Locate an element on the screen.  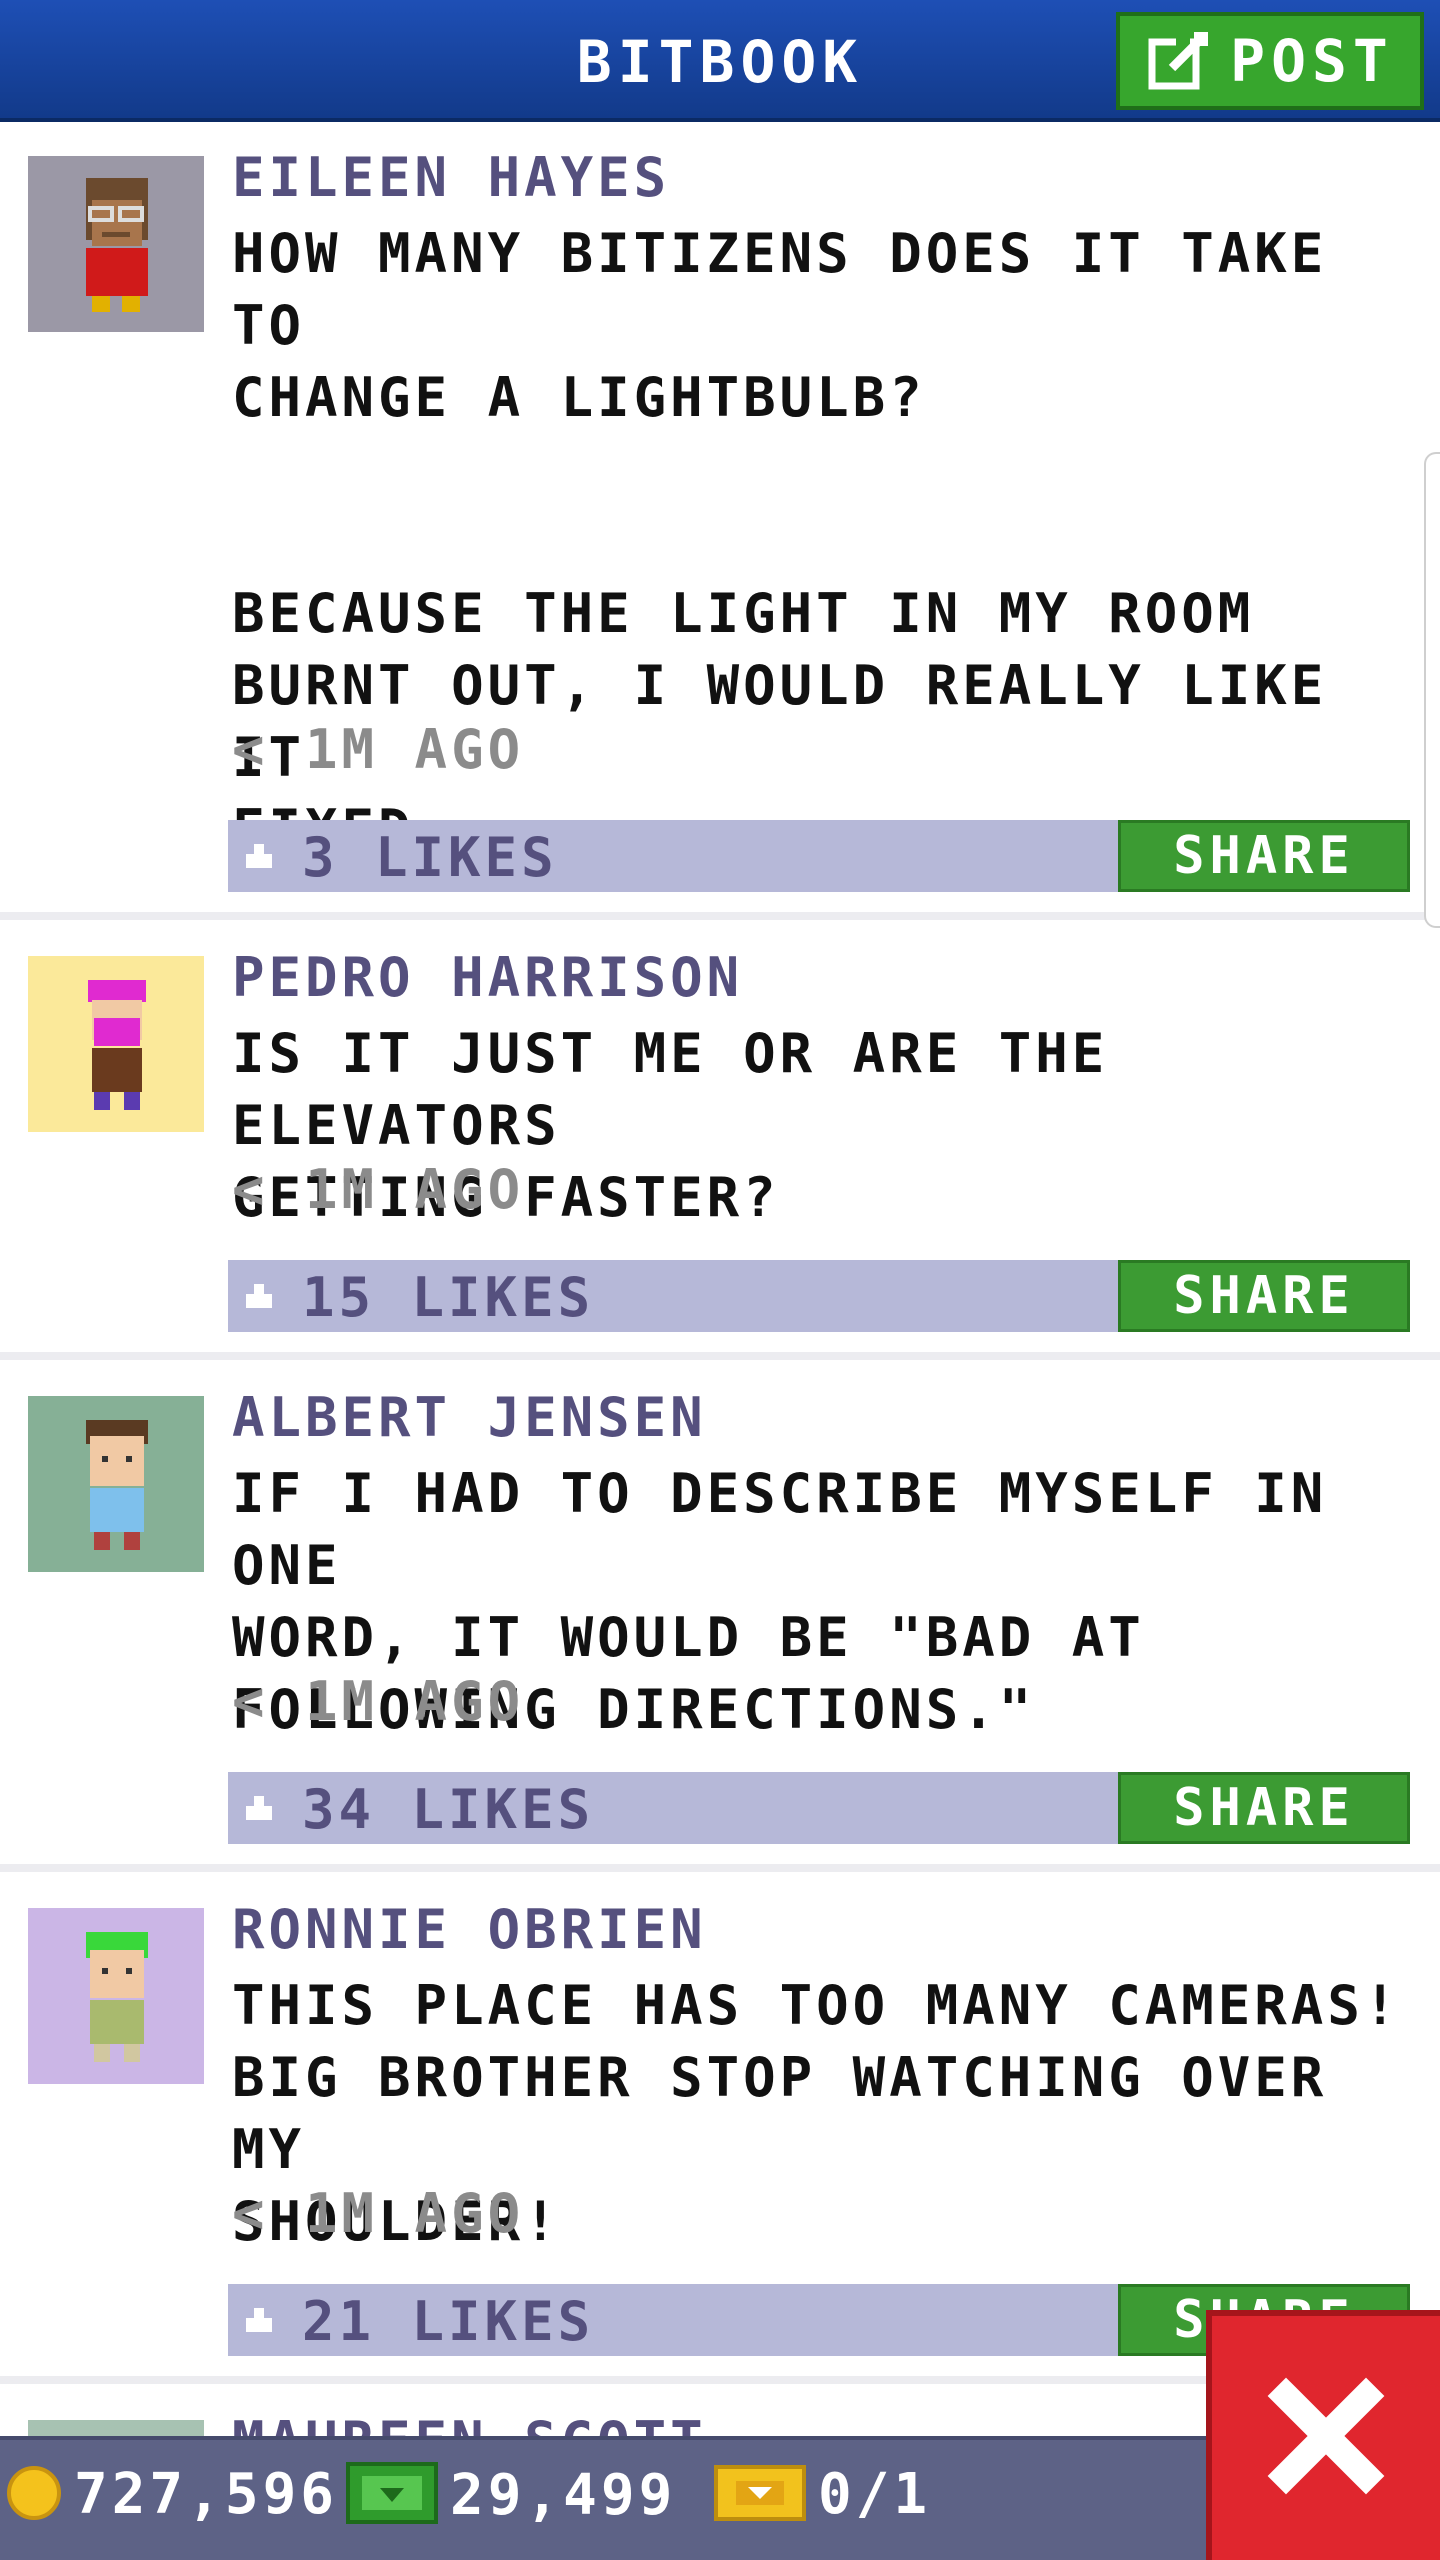
tickets-counter: 0/1 is located at coordinates (822, 2494).